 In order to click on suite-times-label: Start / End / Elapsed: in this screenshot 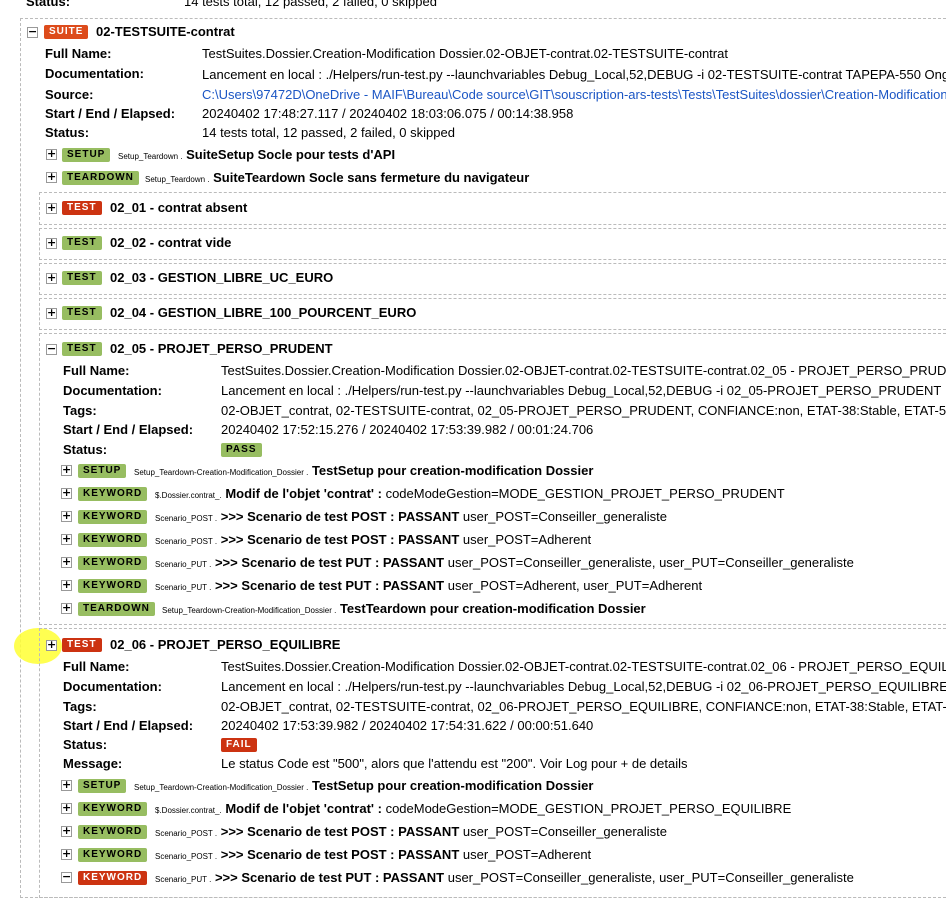, I will do `click(110, 113)`.